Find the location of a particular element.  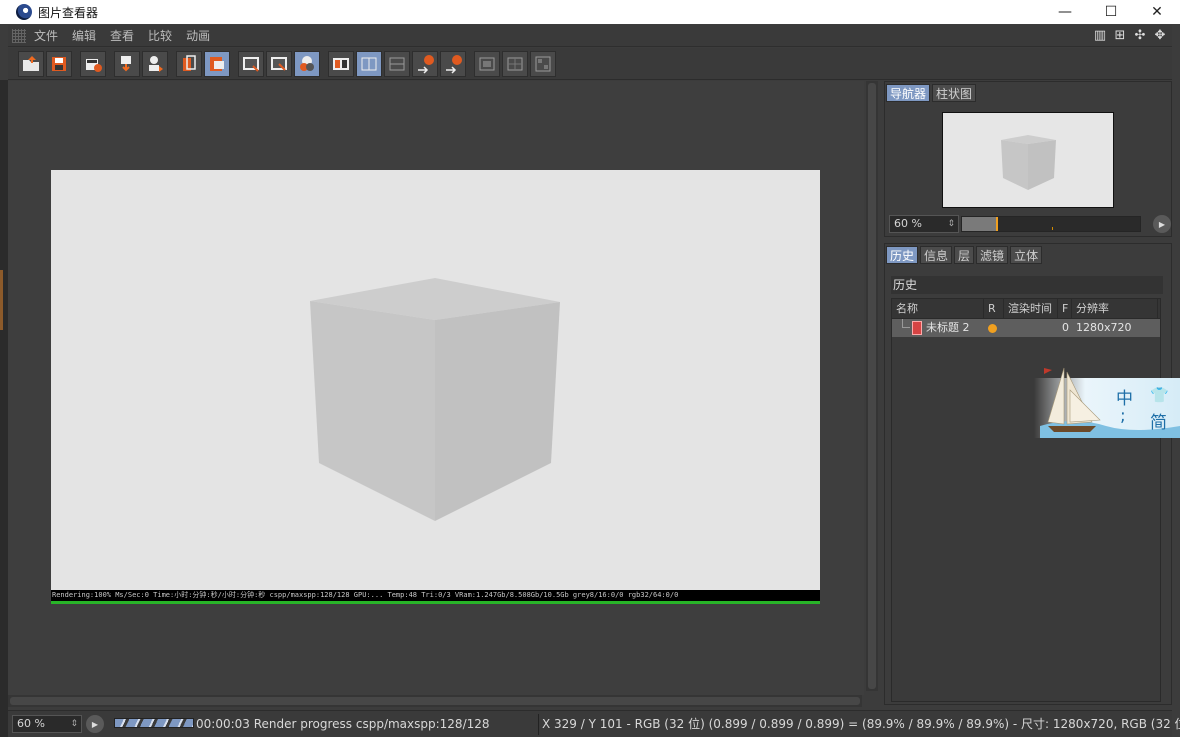

split-panel-icon: ▥ is located at coordinates (1100, 35).